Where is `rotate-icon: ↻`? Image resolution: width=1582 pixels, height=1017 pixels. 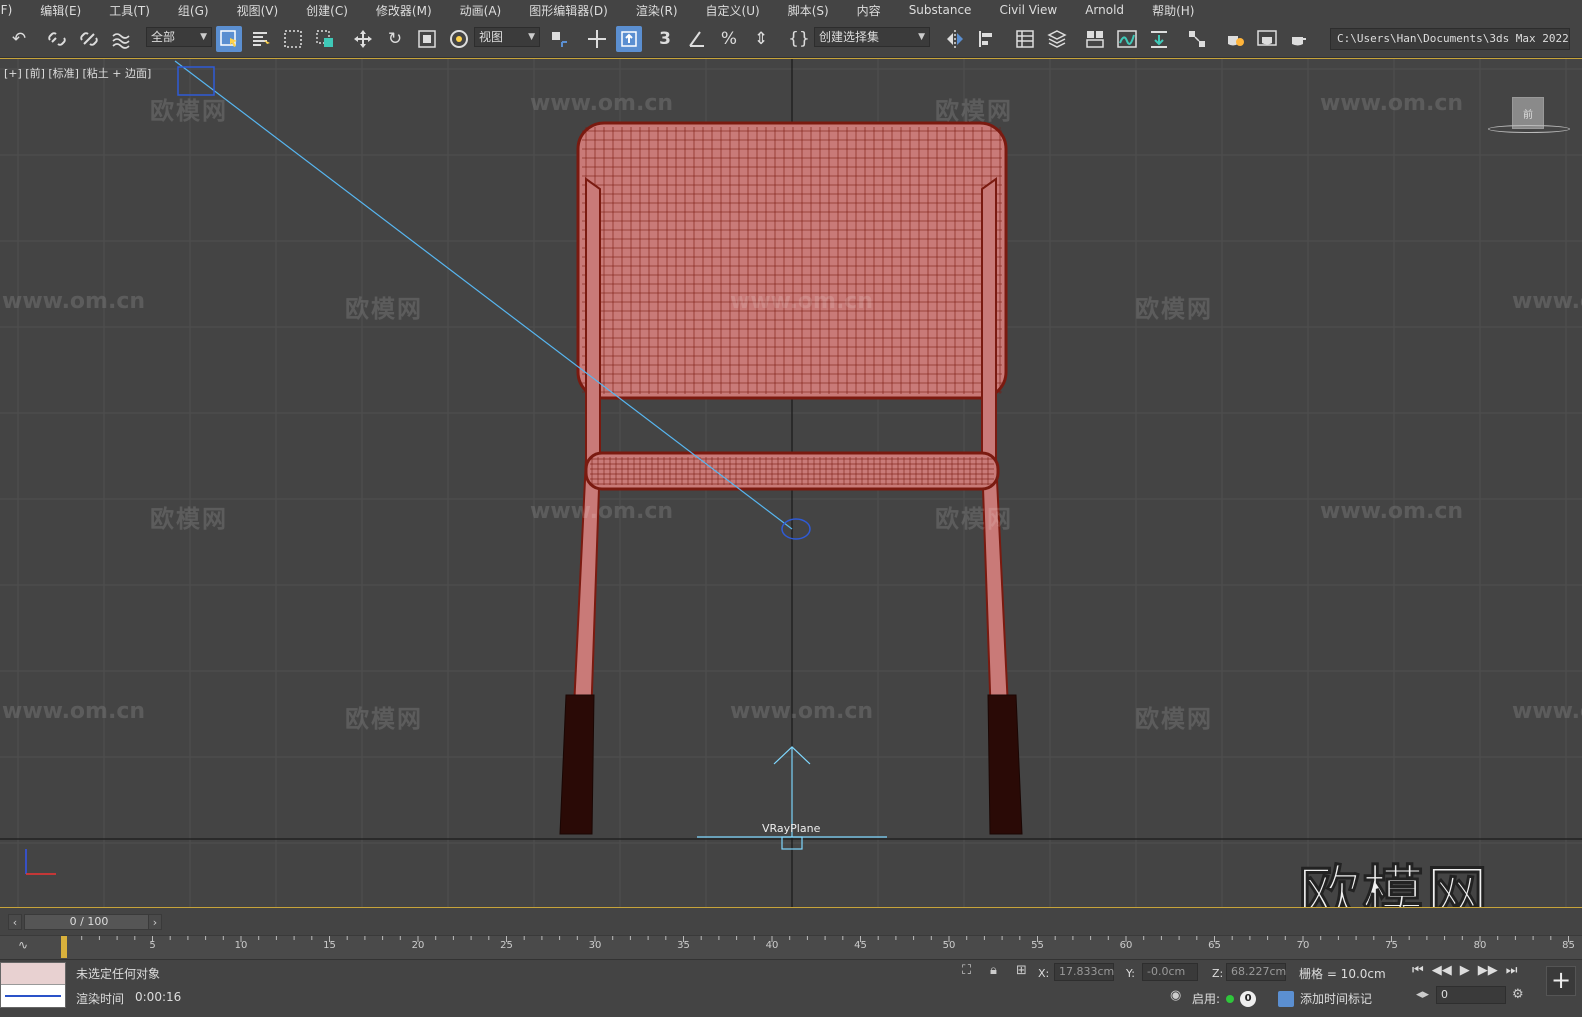
rotate-icon: ↻ is located at coordinates (395, 39).